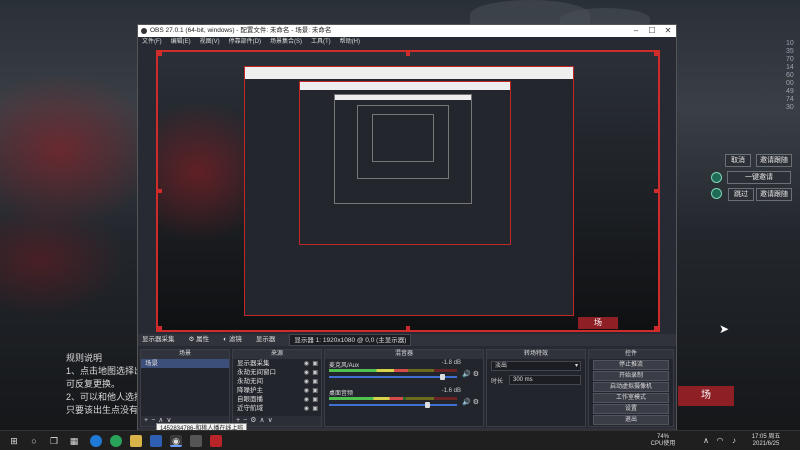 This screenshot has width=800, height=450. I want to click on duration-input: 300 ms, so click(545, 380).